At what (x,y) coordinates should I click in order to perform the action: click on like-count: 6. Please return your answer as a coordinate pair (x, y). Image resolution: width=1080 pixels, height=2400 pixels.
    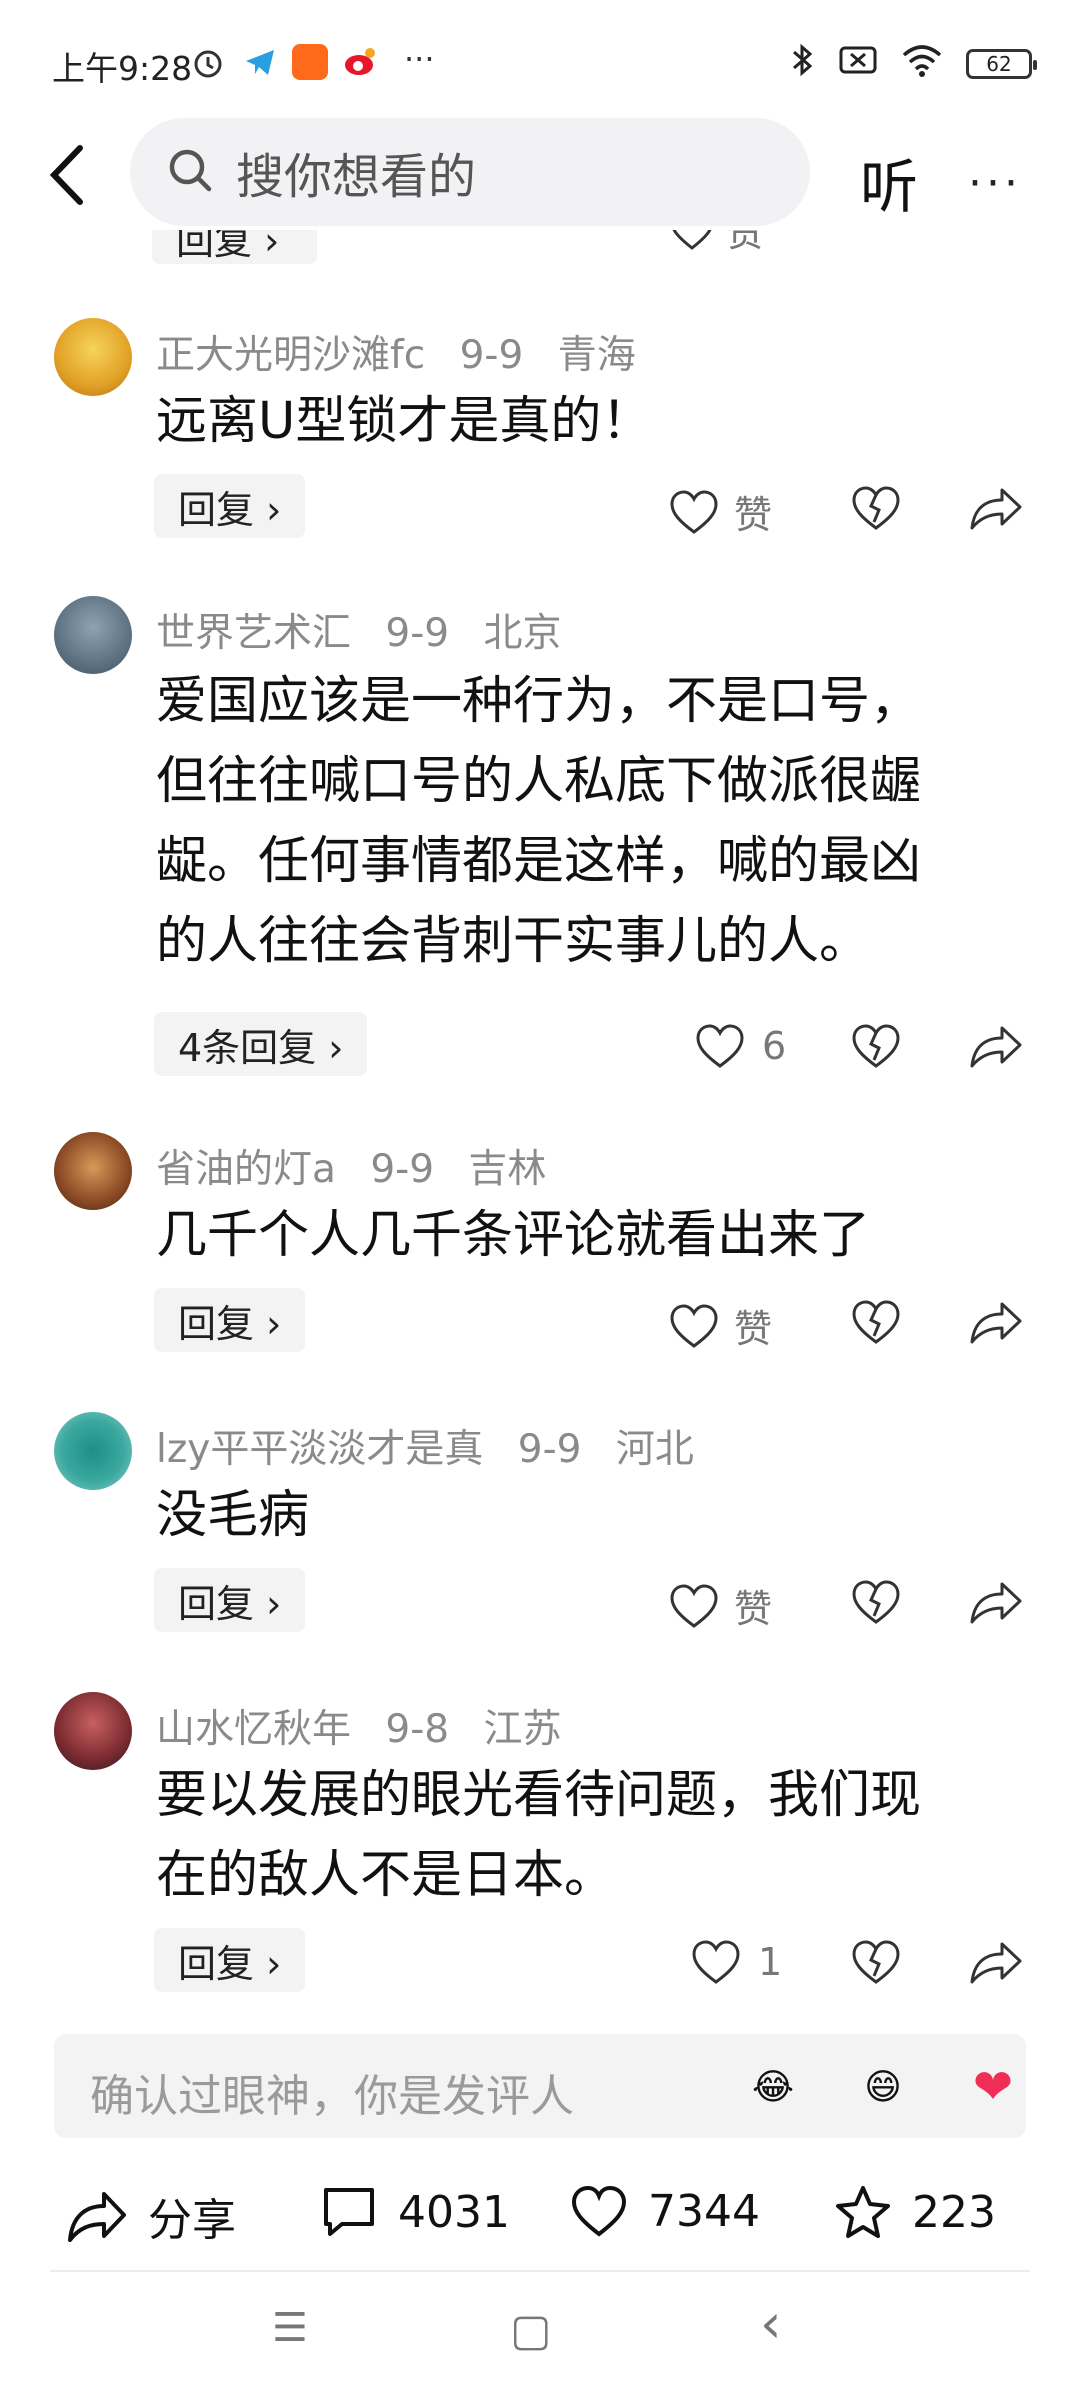
    Looking at the image, I should click on (774, 1046).